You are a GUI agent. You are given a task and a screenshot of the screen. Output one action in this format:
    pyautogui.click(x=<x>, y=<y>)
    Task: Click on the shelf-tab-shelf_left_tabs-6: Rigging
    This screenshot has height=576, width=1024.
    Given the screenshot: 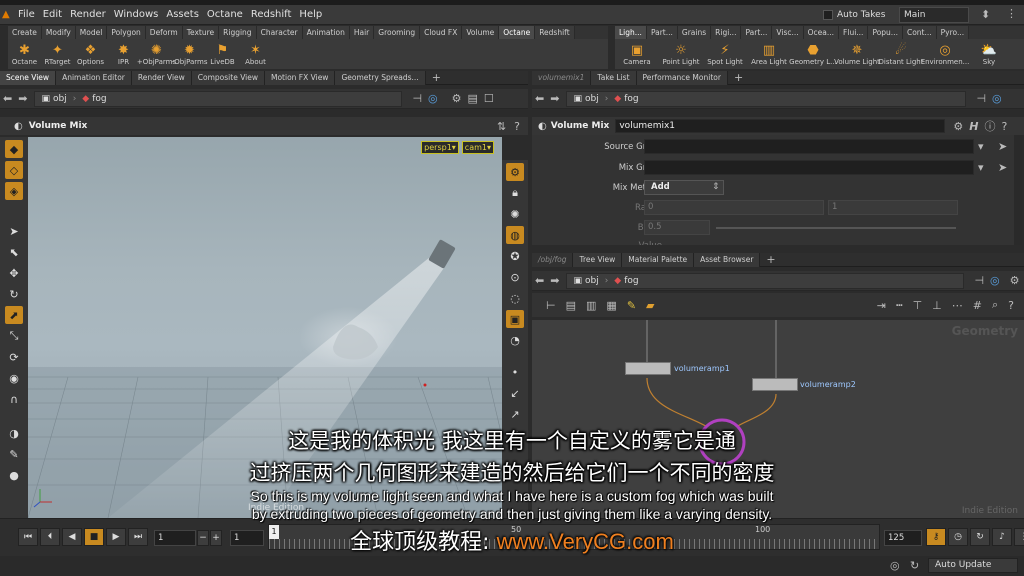 What is the action you would take?
    pyautogui.click(x=238, y=32)
    